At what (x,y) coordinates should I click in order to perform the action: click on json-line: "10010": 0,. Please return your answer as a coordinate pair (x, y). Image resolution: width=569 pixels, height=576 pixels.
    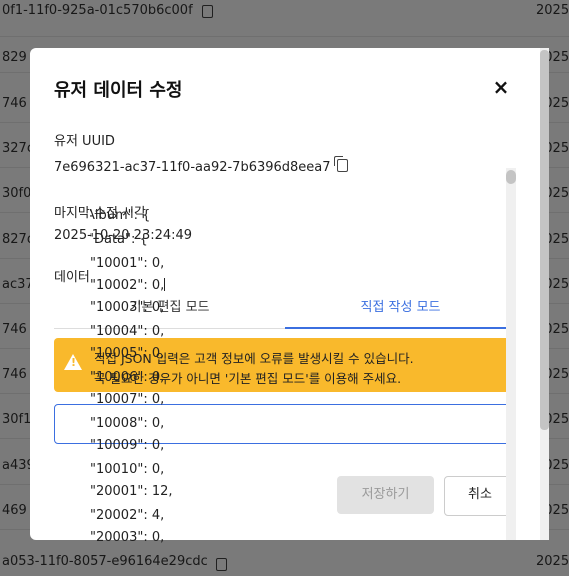
    Looking at the image, I should click on (127, 469).